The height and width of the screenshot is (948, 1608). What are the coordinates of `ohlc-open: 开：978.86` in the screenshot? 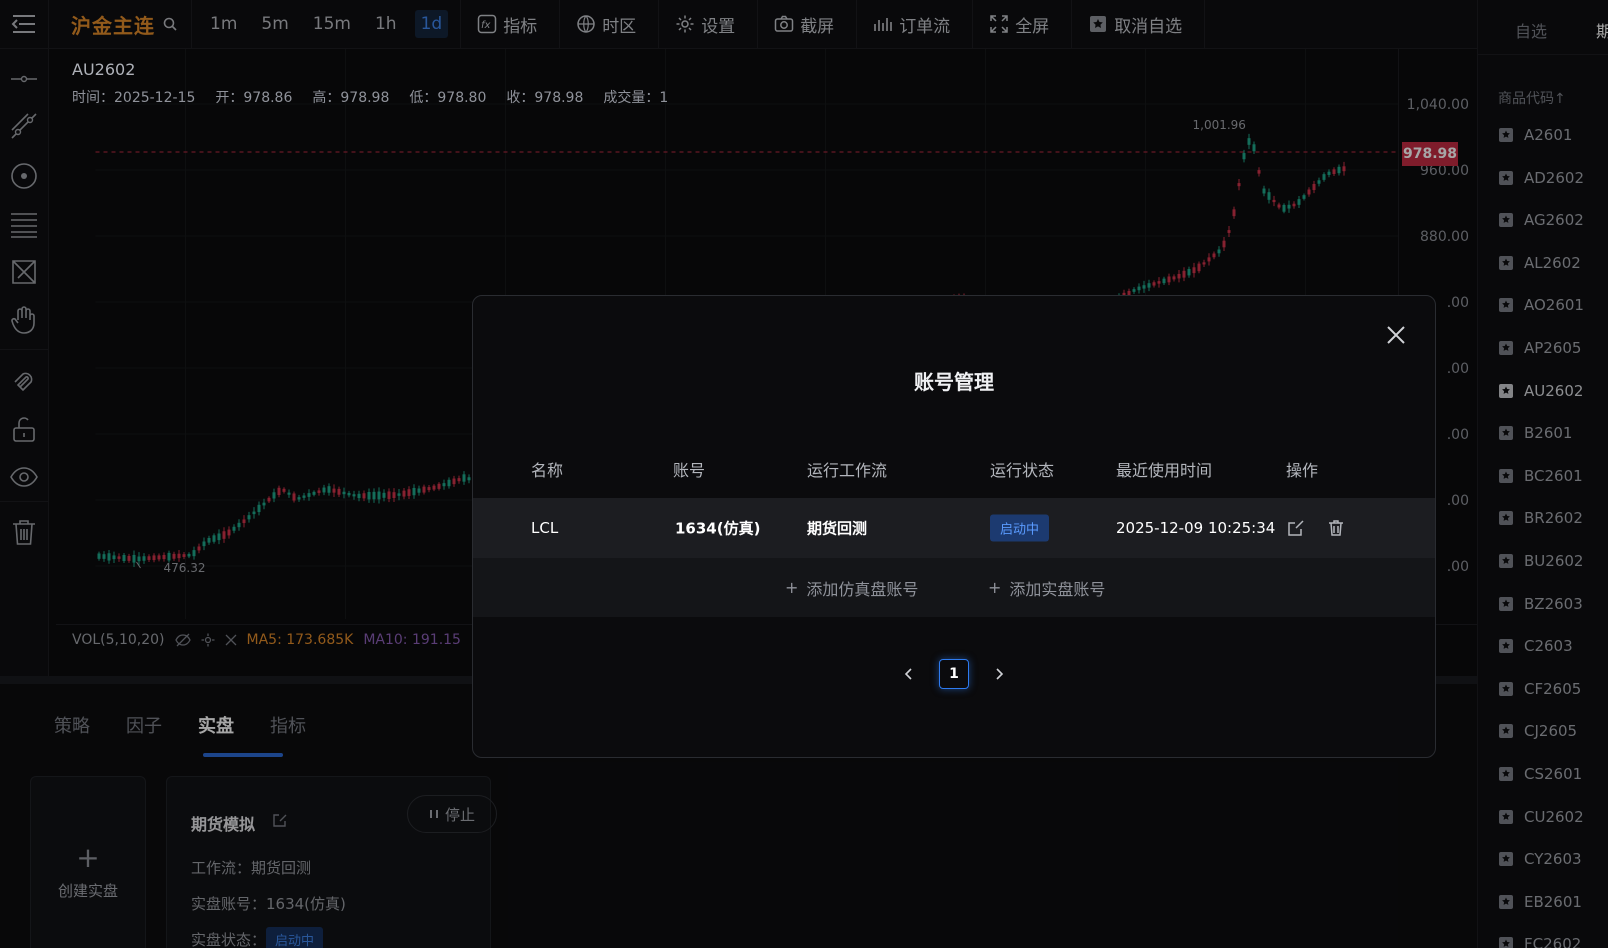 It's located at (254, 98).